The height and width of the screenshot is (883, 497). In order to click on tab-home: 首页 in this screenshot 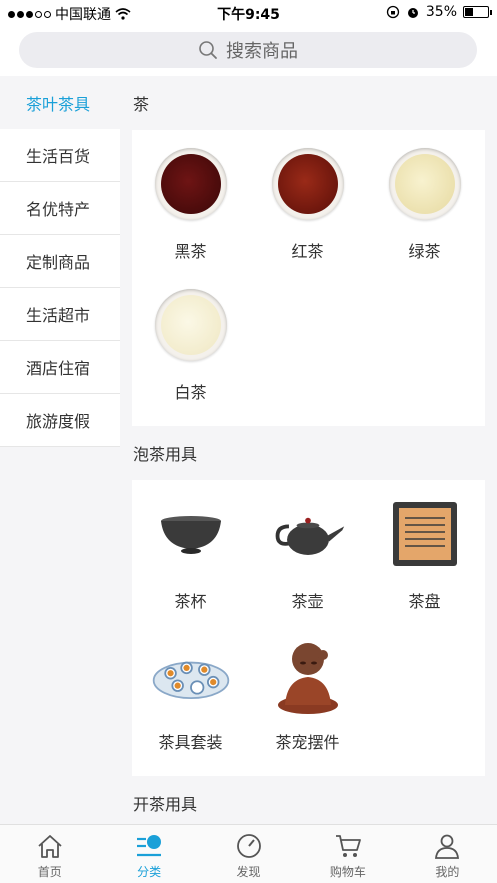, I will do `click(49, 854)`.